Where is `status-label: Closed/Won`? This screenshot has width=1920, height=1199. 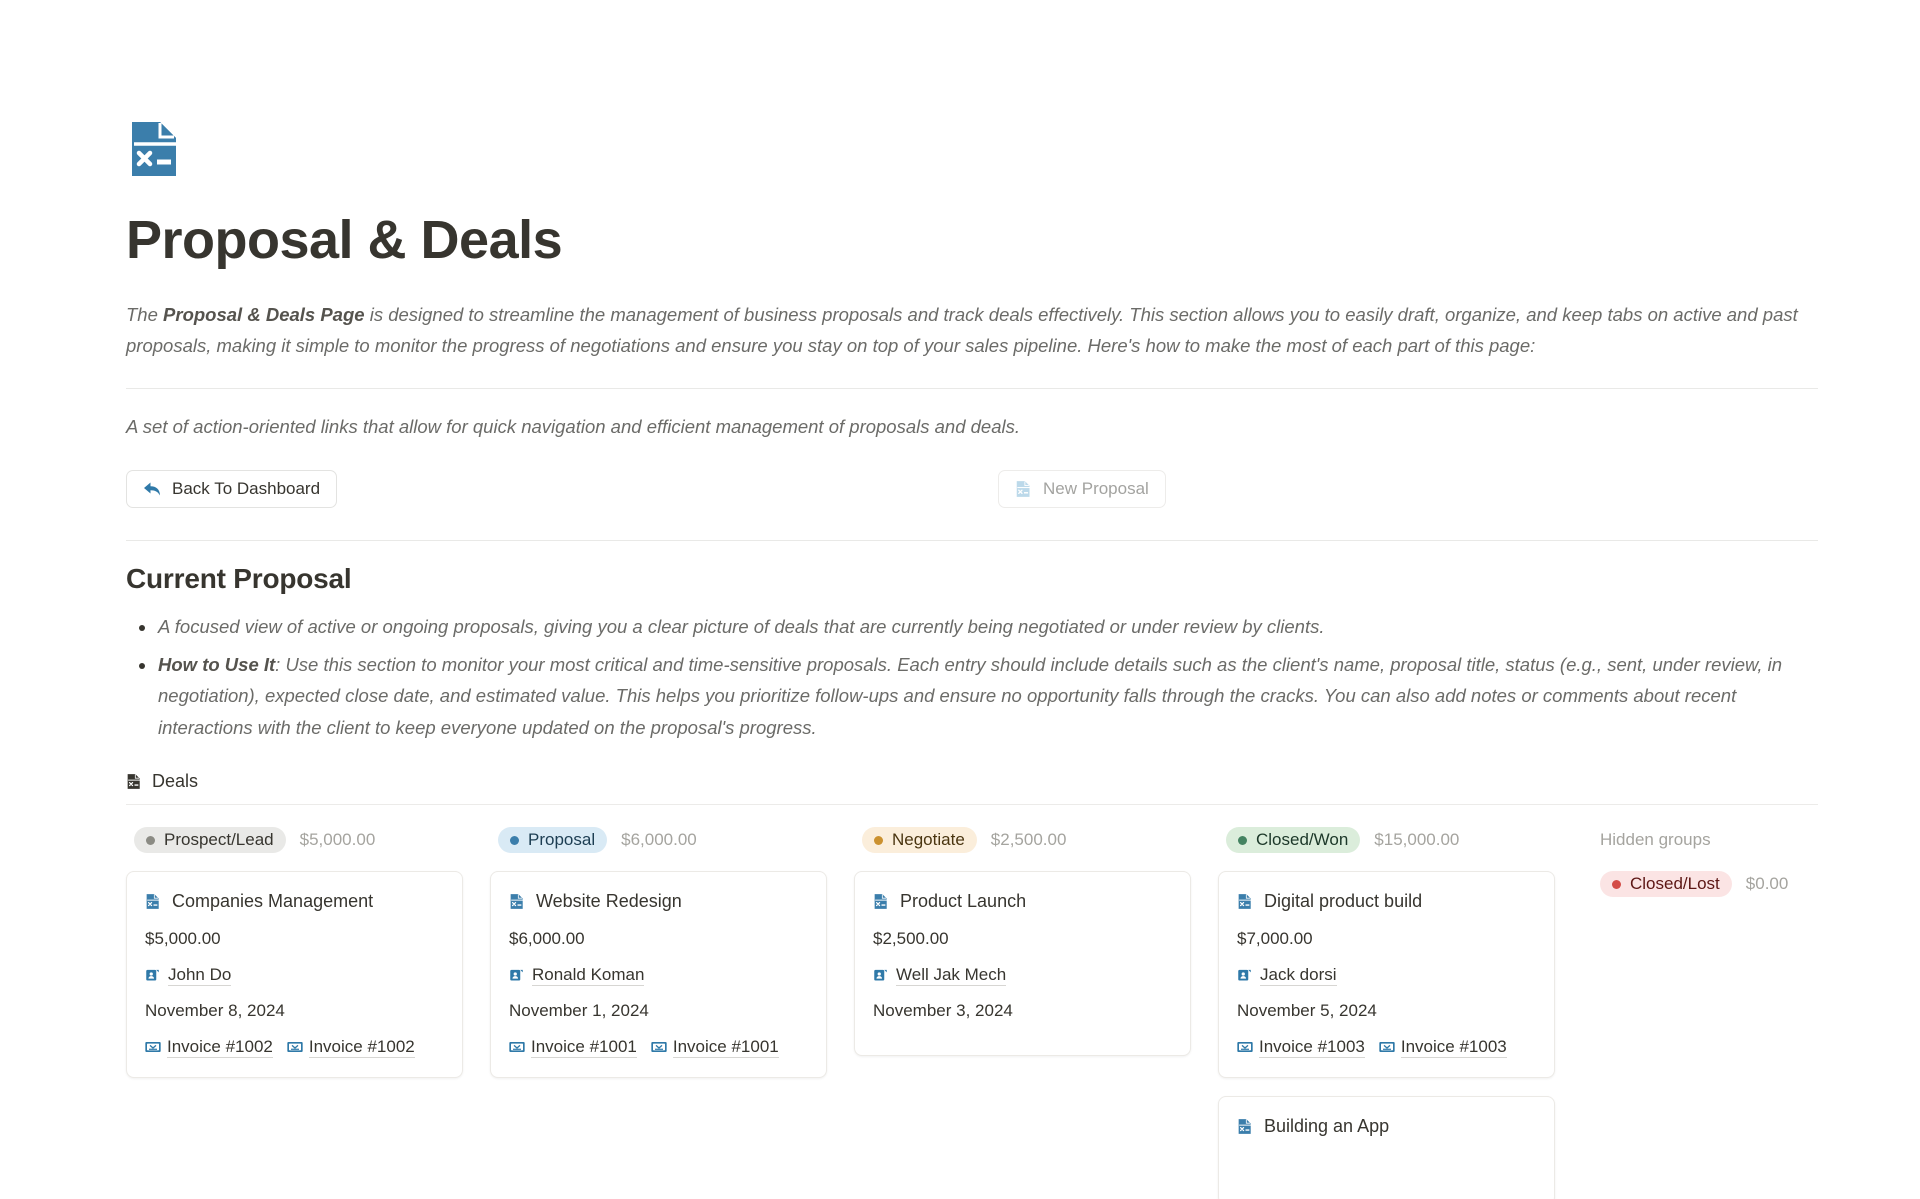
status-label: Closed/Won is located at coordinates (1302, 840).